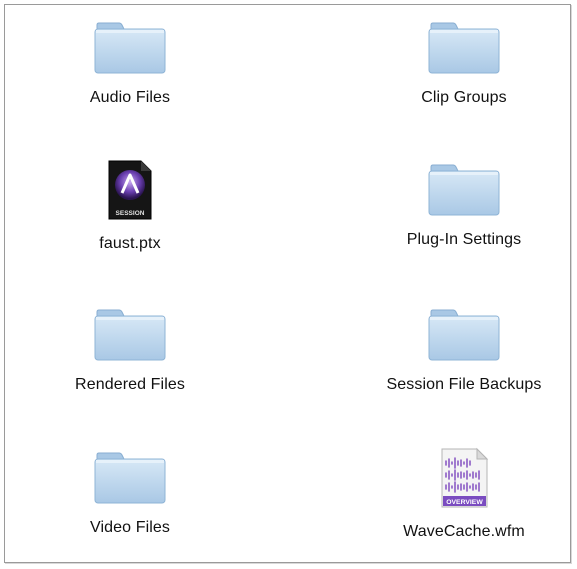  I want to click on file-label: Audio Files, so click(130, 97).